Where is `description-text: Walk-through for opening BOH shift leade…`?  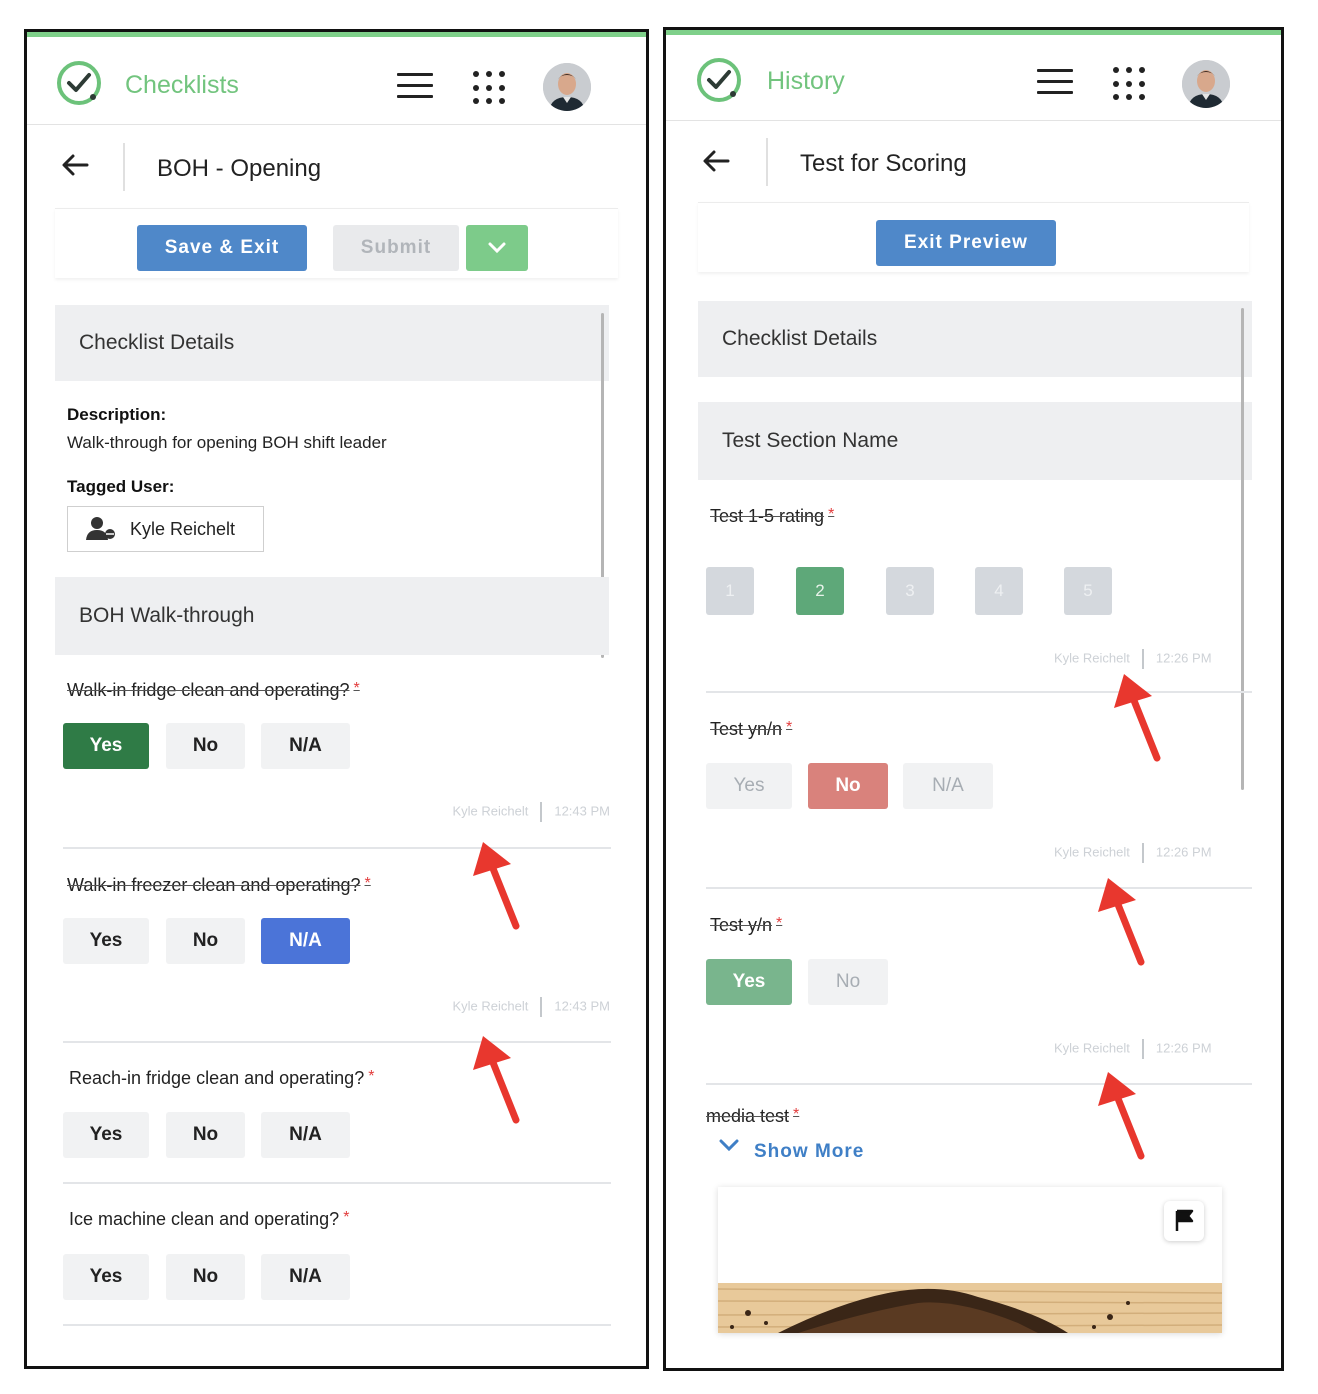
description-text: Walk-through for opening BOH shift leade… is located at coordinates (227, 442).